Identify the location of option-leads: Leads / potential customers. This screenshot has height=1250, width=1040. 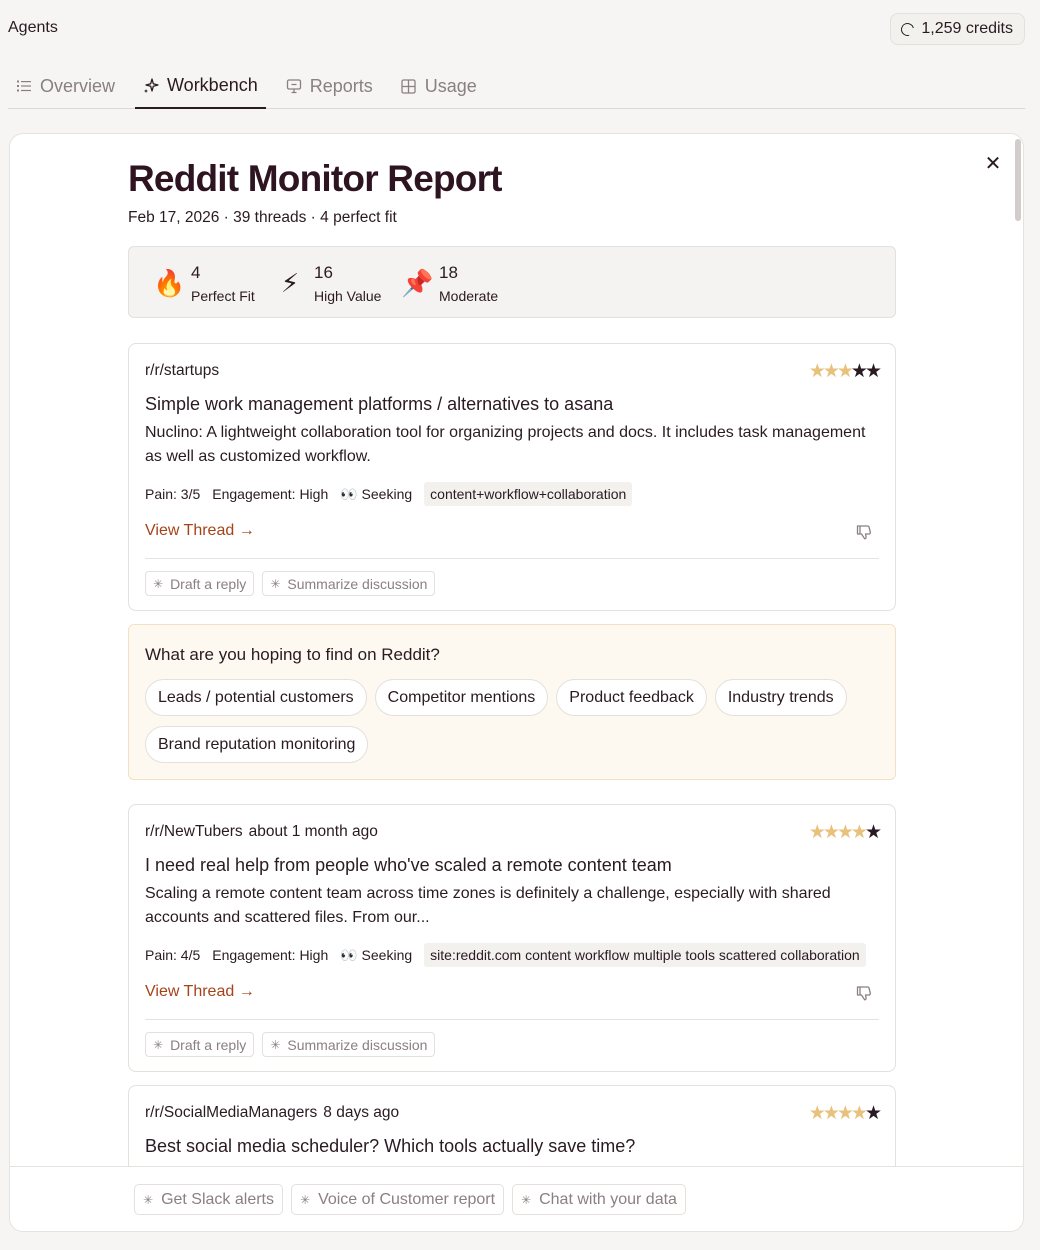
(256, 697).